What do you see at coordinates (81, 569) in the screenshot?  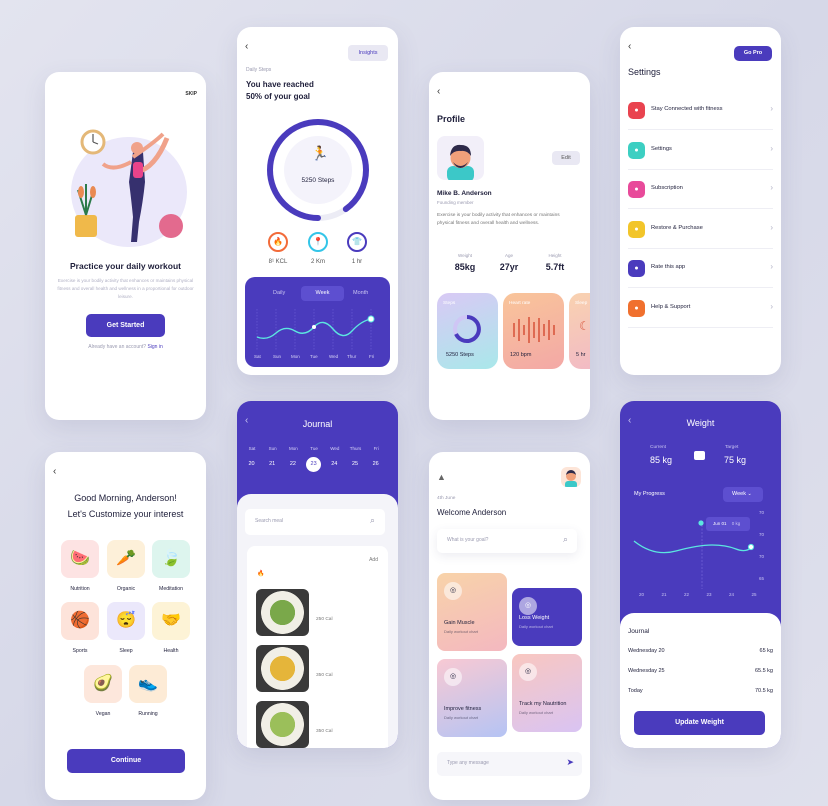 I see `interest-item: 🍉 Nutrition` at bounding box center [81, 569].